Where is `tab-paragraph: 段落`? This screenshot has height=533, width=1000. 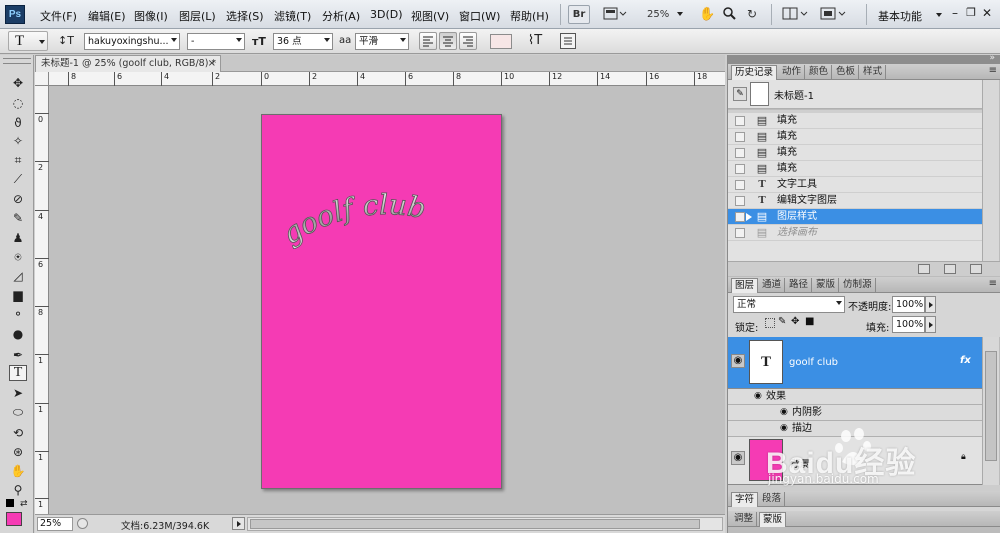
tab-paragraph: 段落 is located at coordinates (772, 499).